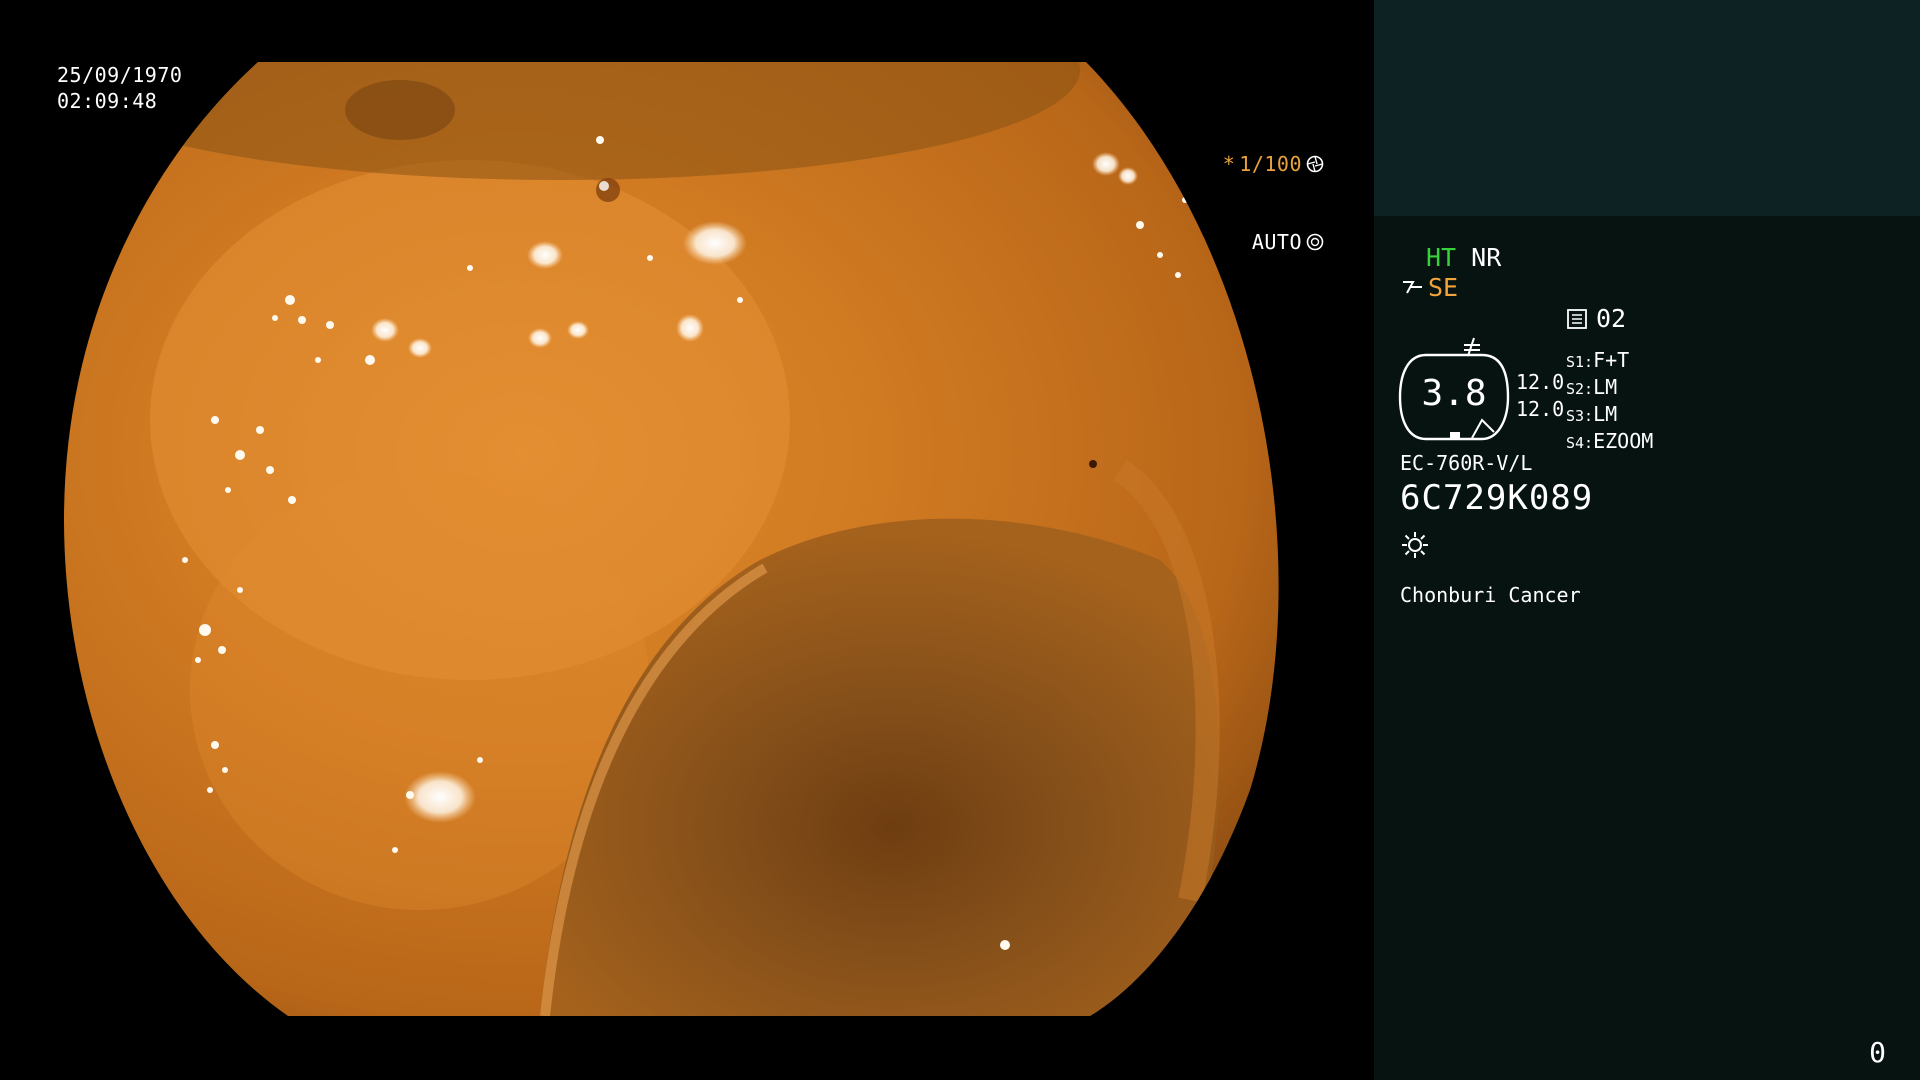 Image resolution: width=1920 pixels, height=1080 pixels. Describe the element at coordinates (1580, 443) in the screenshot. I see `switch-label: S4:` at that location.